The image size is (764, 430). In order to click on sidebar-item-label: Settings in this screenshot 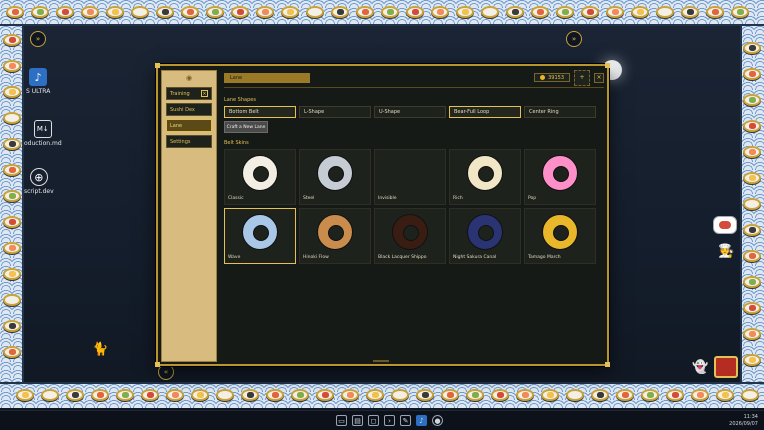, I will do `click(180, 141)`.